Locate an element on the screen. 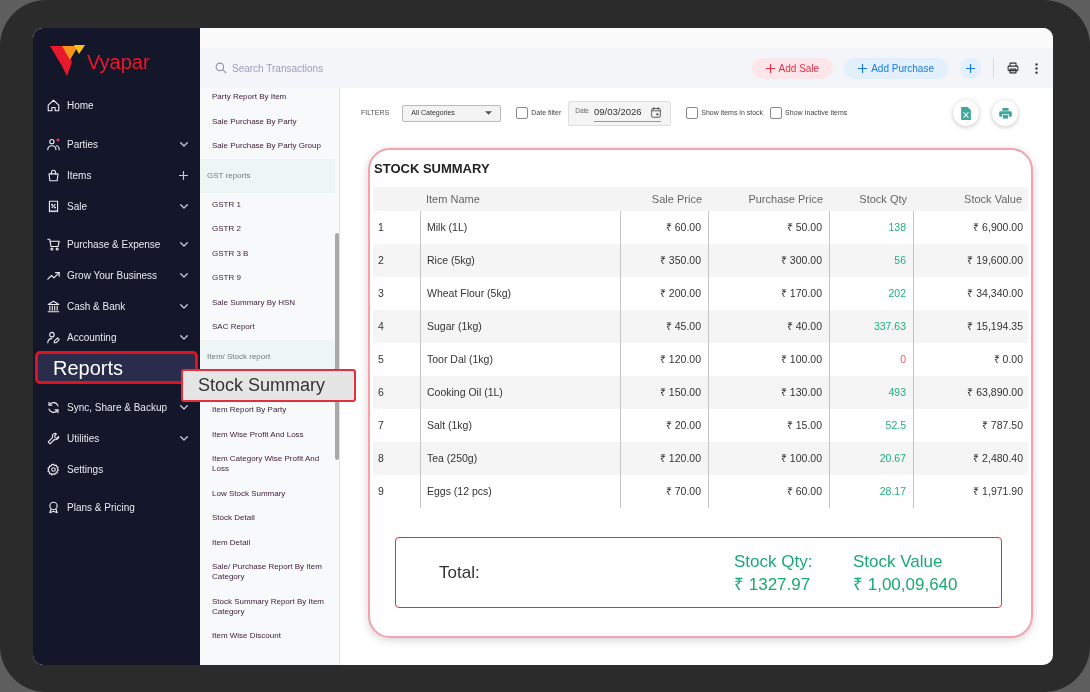 The image size is (1090, 692). calendar-icon is located at coordinates (656, 112).